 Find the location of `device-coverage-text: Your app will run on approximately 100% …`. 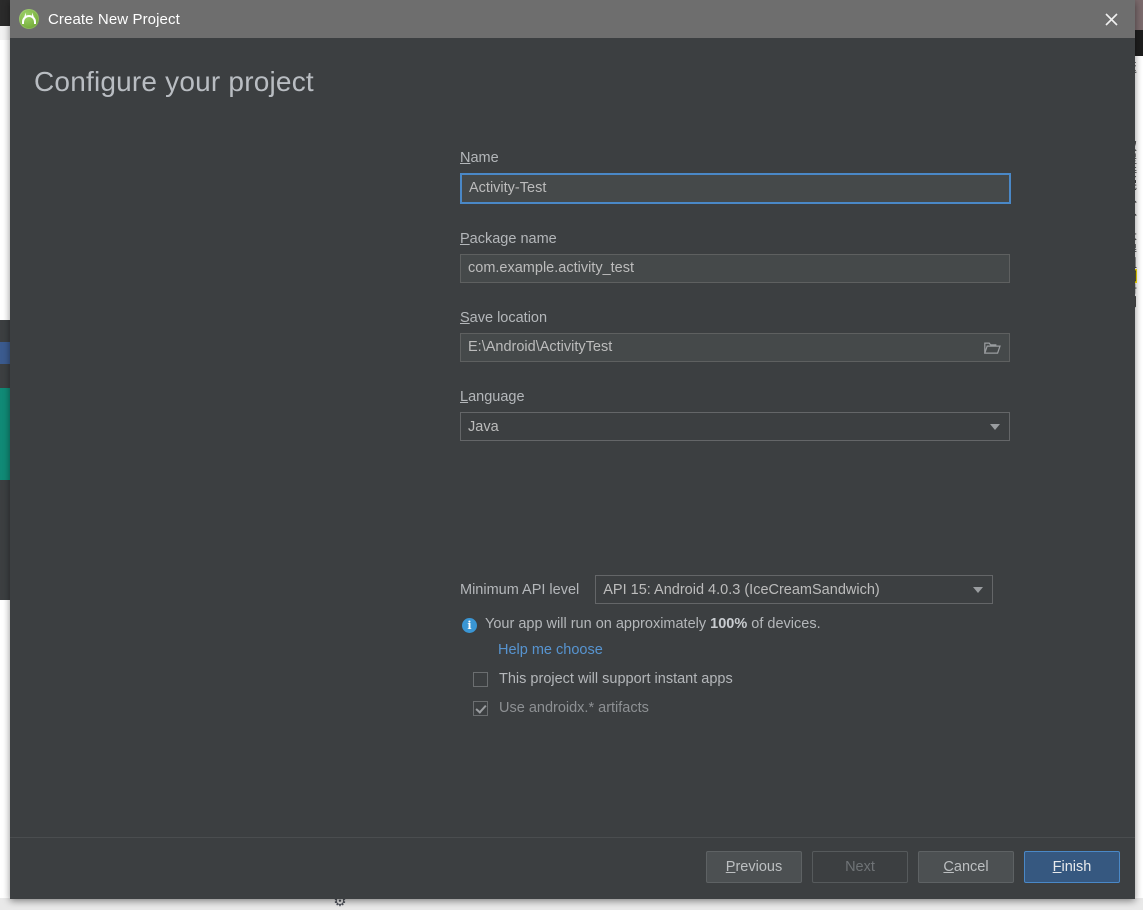

device-coverage-text: Your app will run on approximately 100% … is located at coordinates (653, 624).